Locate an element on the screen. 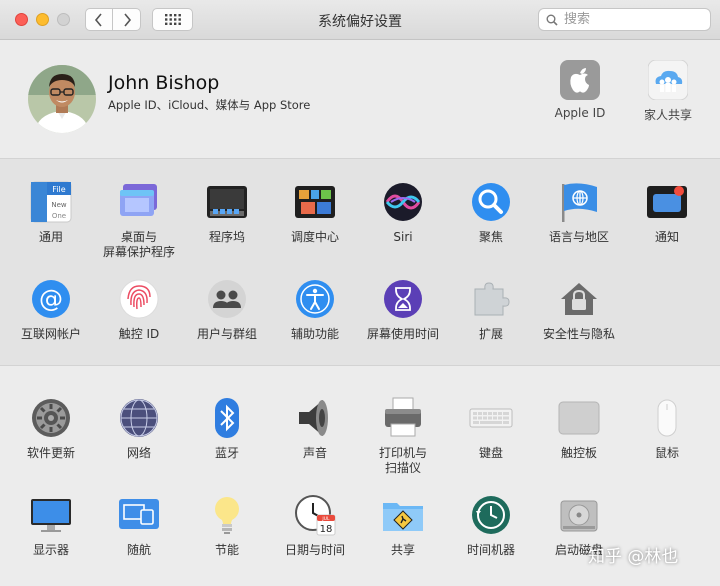 Image resolution: width=720 pixels, height=586 pixels. pane-energy-saver: 节能 is located at coordinates (227, 525).